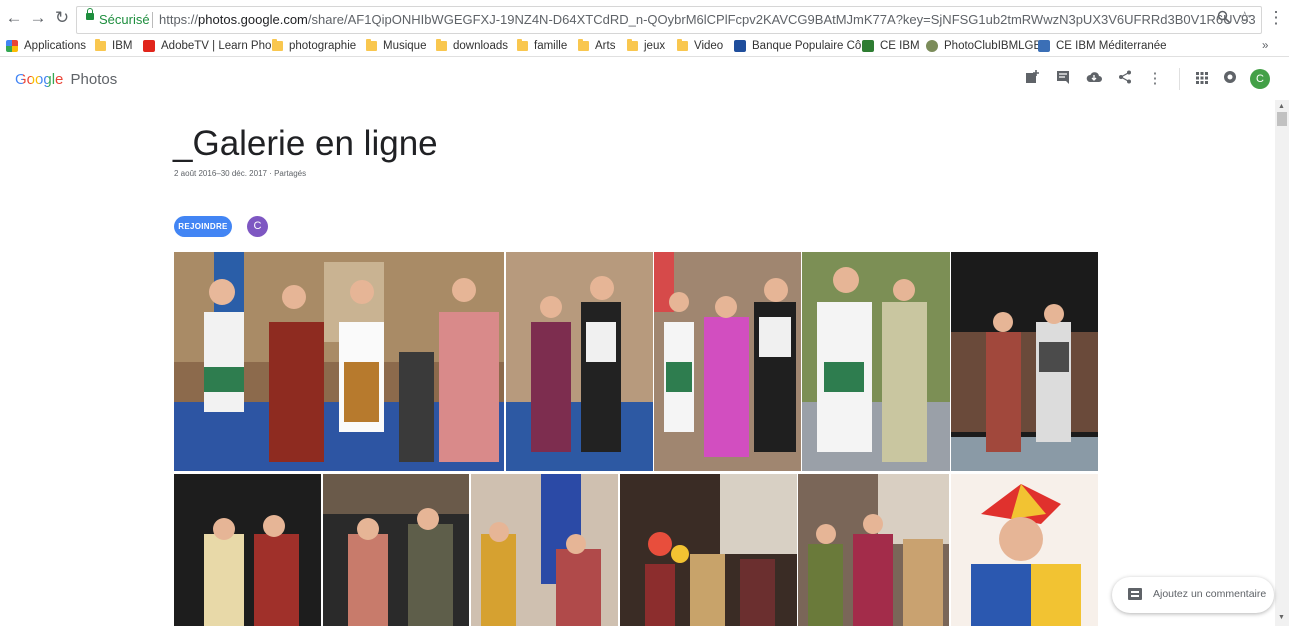 The image size is (1289, 626). I want to click on bookmark-banque-populaire: Banque Populaire Cô, so click(797, 46).